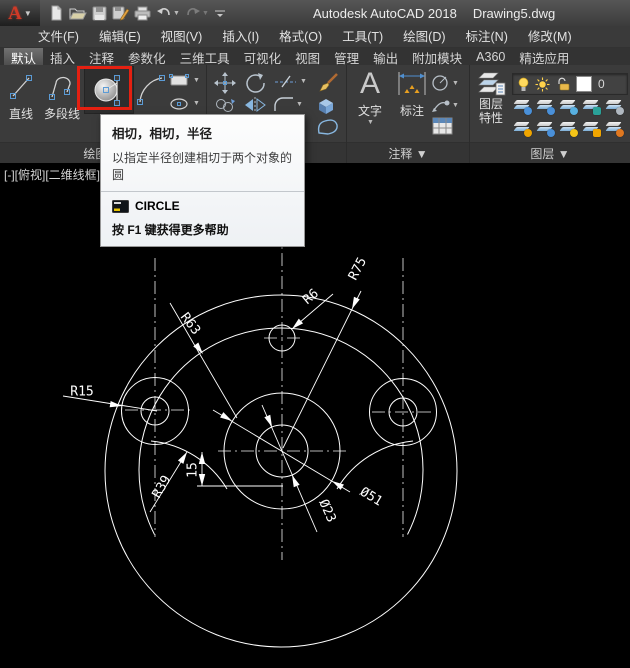 This screenshot has width=630, height=668. I want to click on fillet-dropdown-icon: ▼, so click(299, 104).